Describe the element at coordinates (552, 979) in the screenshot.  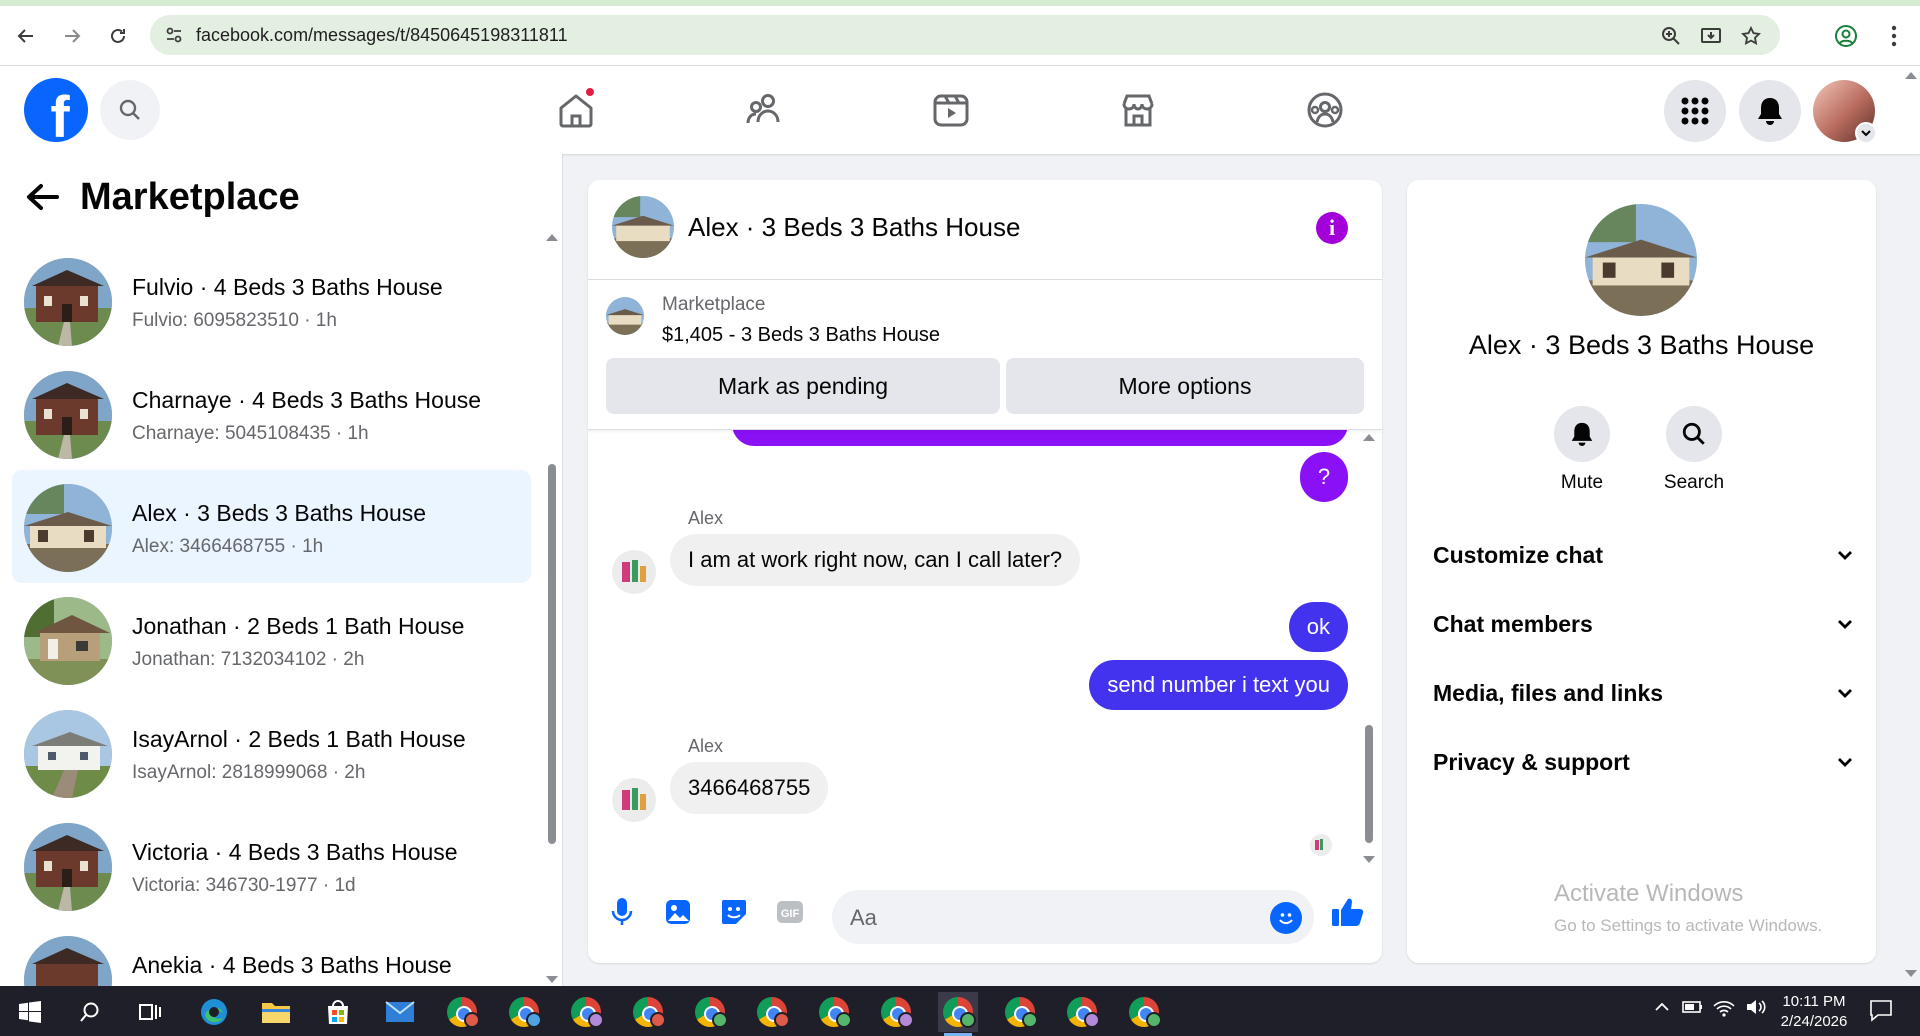
I see `scroll-down-arrow-icon` at that location.